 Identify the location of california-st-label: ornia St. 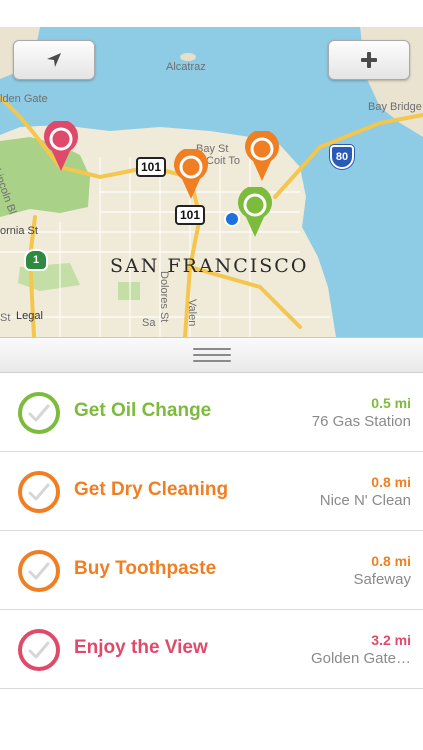
(19, 231).